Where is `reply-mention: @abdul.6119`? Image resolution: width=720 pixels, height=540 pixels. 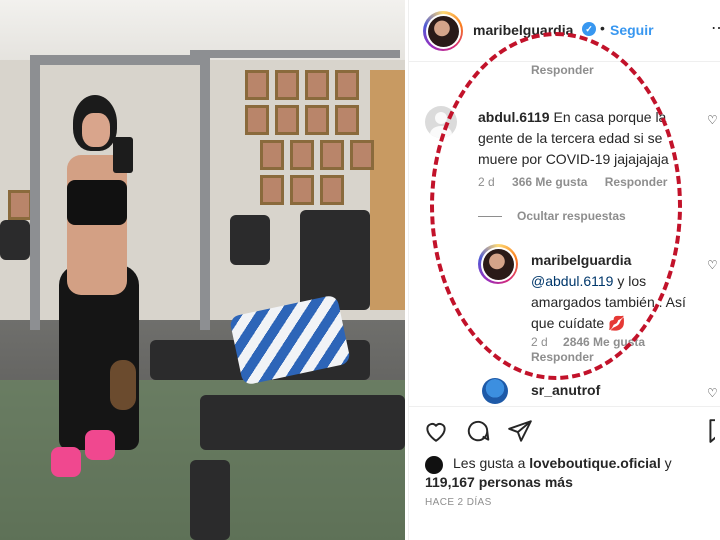
reply-mention: @abdul.6119 is located at coordinates (572, 281).